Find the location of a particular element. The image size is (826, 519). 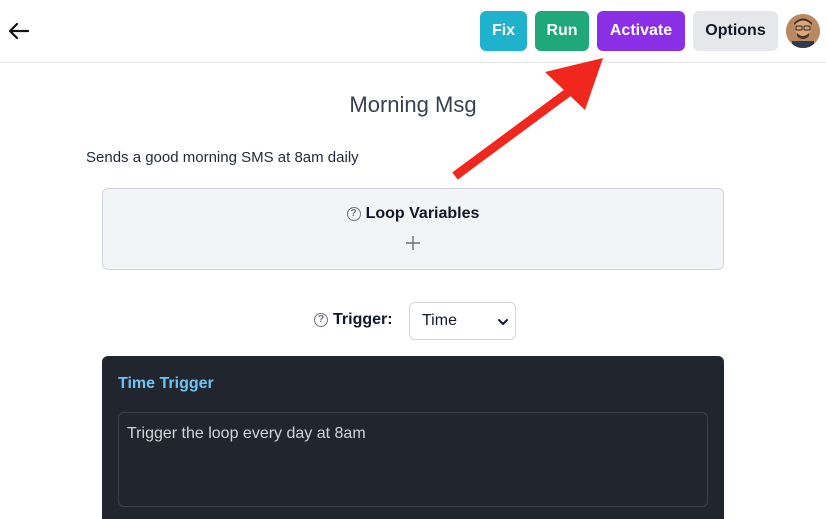

trigger-label-row: ? Trigger: is located at coordinates (353, 320).